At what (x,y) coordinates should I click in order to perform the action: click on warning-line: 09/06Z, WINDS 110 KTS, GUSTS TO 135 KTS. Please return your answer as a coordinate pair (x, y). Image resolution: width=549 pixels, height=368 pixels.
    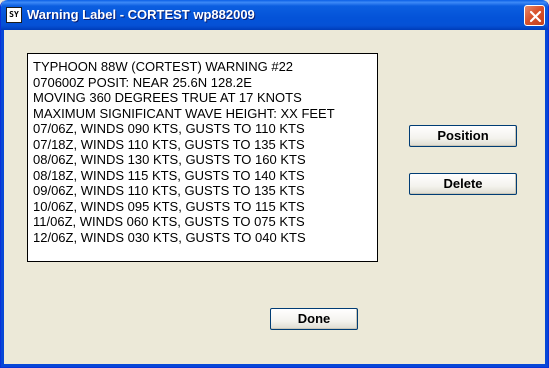
    Looking at the image, I should click on (169, 190).